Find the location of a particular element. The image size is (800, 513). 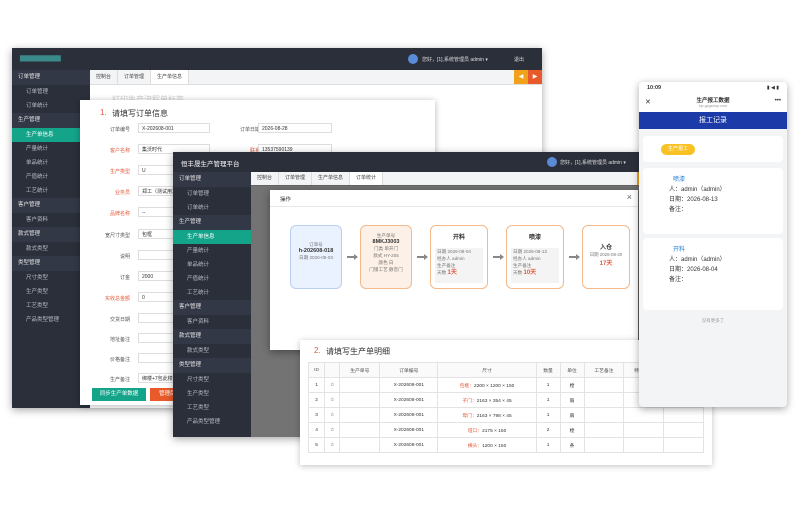

step-title: 喷漆 is located at coordinates (534, 238).